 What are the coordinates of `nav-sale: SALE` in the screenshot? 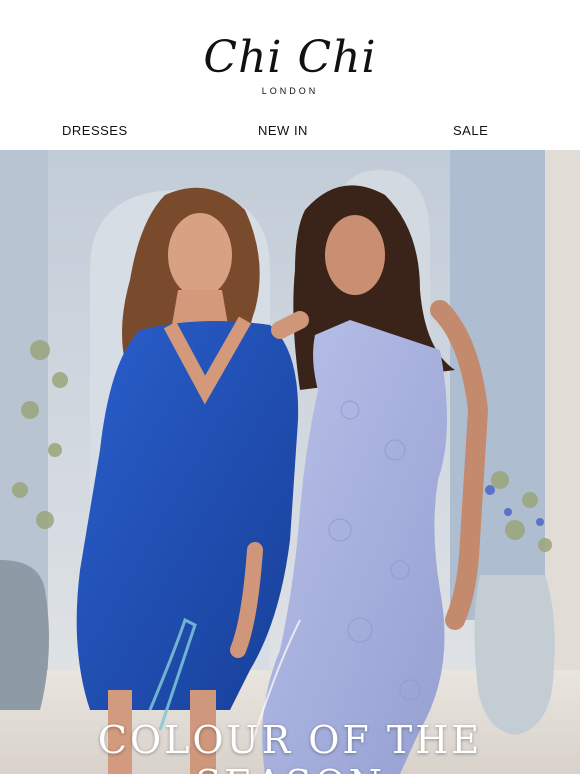 It's located at (470, 130).